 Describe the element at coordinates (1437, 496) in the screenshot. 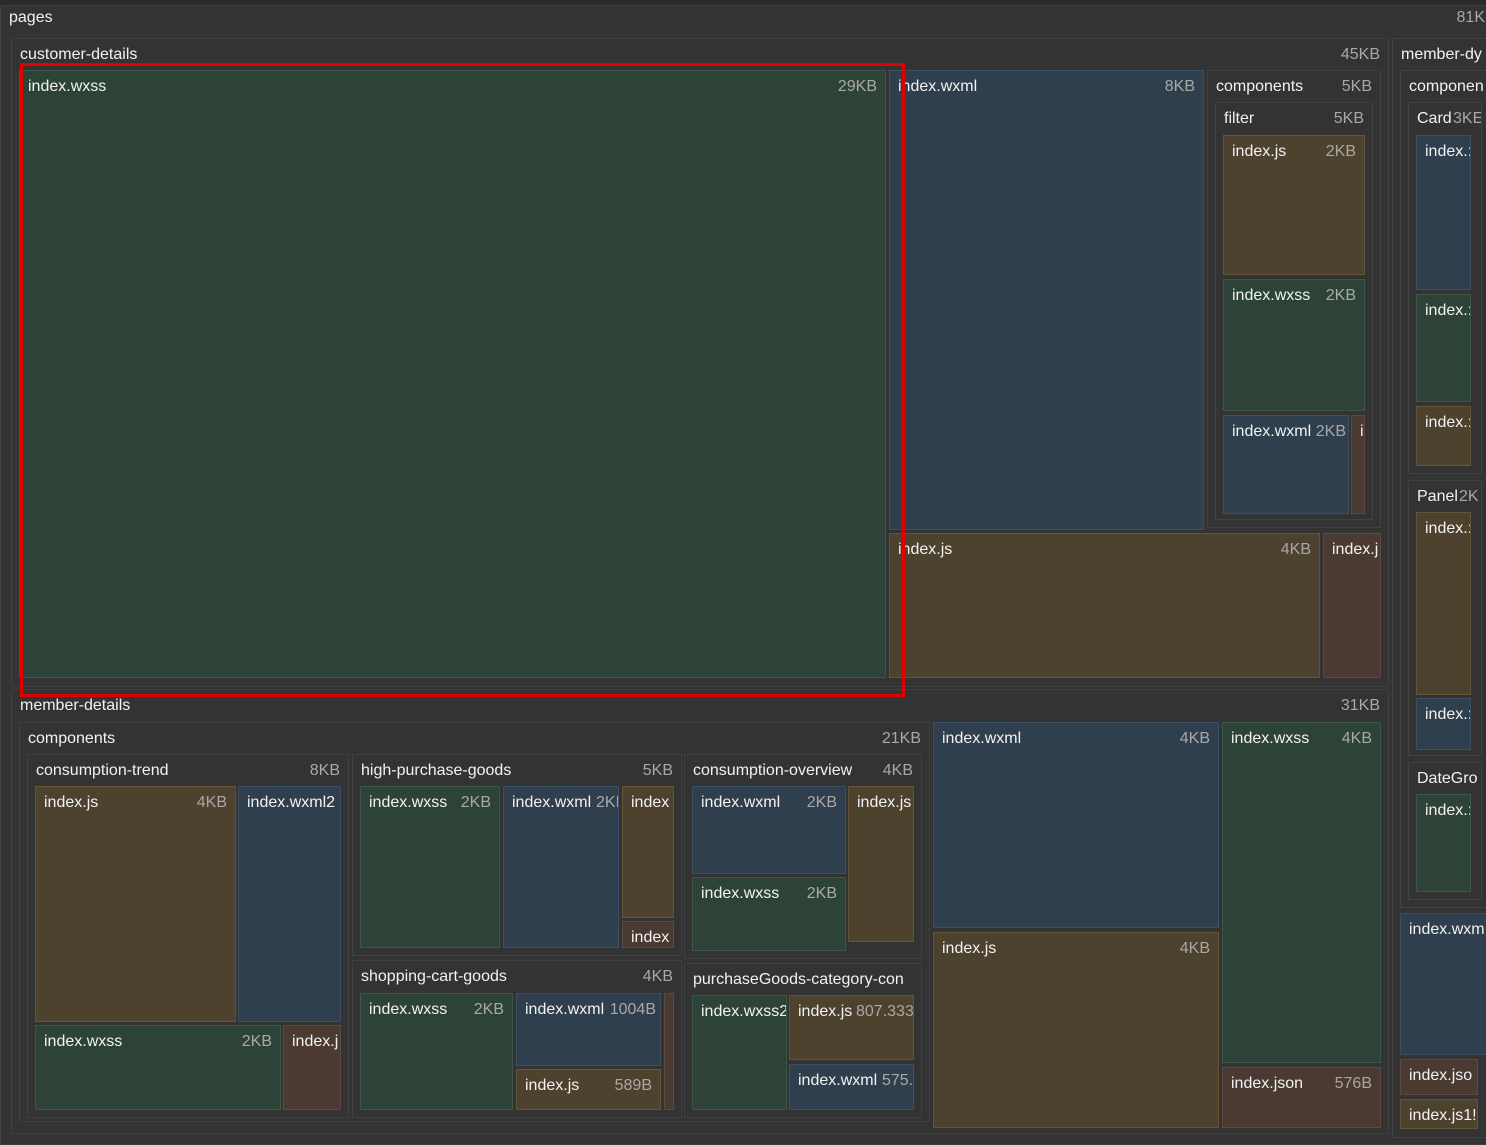

I see `node-label: Panel` at that location.